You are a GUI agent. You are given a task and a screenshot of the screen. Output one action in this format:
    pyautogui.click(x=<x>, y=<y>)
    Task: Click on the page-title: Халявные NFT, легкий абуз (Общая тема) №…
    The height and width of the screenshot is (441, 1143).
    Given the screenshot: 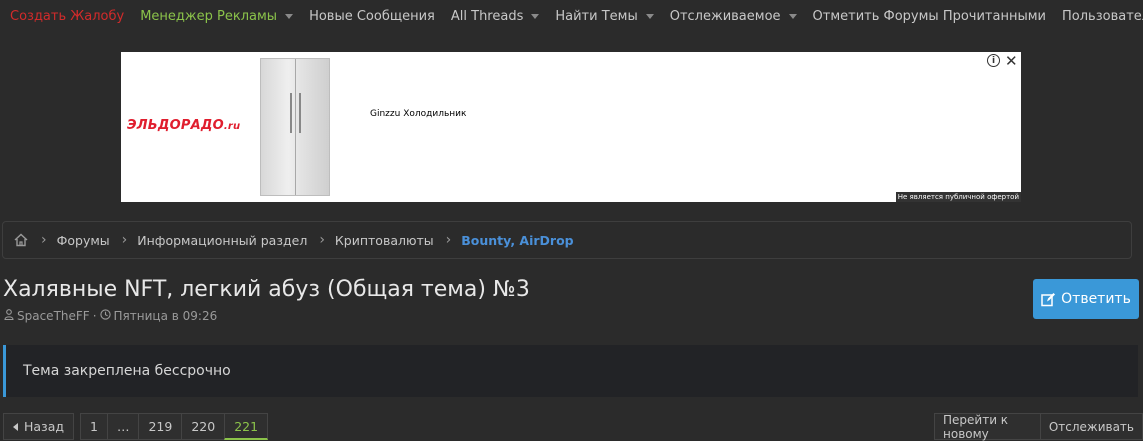 What is the action you would take?
    pyautogui.click(x=266, y=289)
    